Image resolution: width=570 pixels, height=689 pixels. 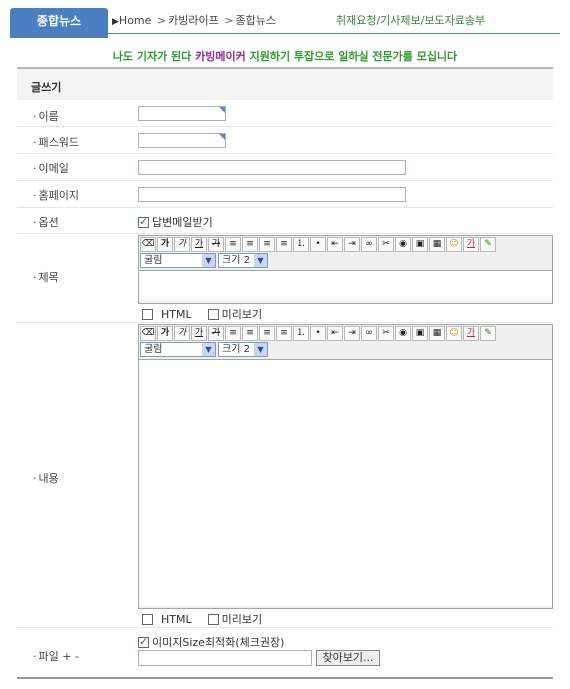 What do you see at coordinates (147, 314) in the screenshot?
I see `subject-html-checkbox` at bounding box center [147, 314].